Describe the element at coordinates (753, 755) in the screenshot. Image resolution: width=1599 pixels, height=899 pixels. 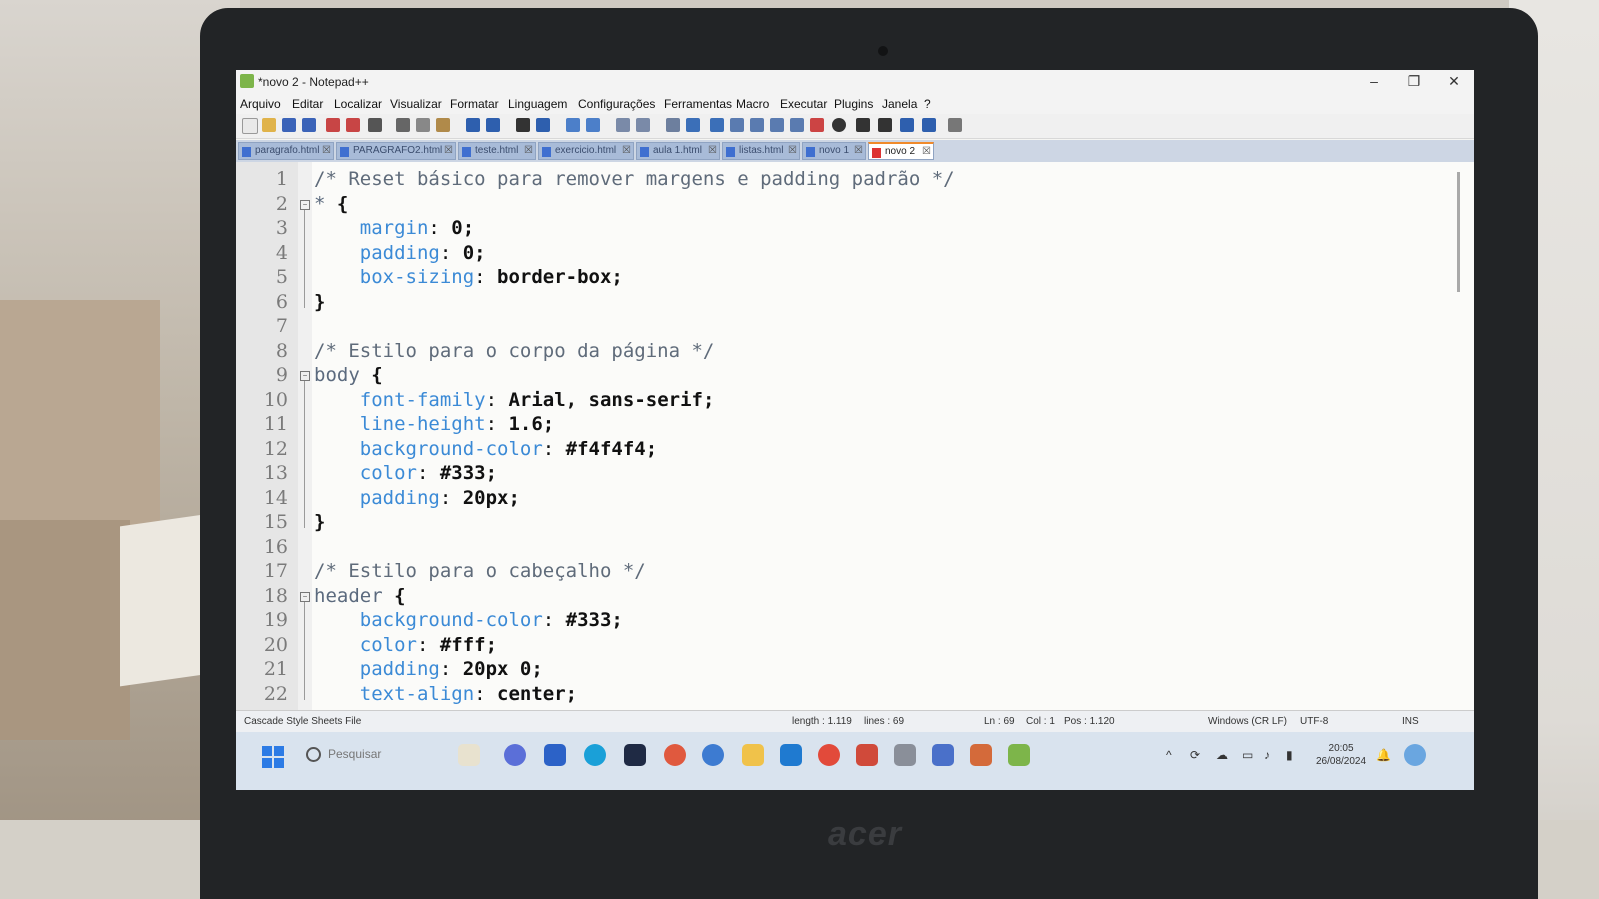
I see `file-explorer-icon` at that location.